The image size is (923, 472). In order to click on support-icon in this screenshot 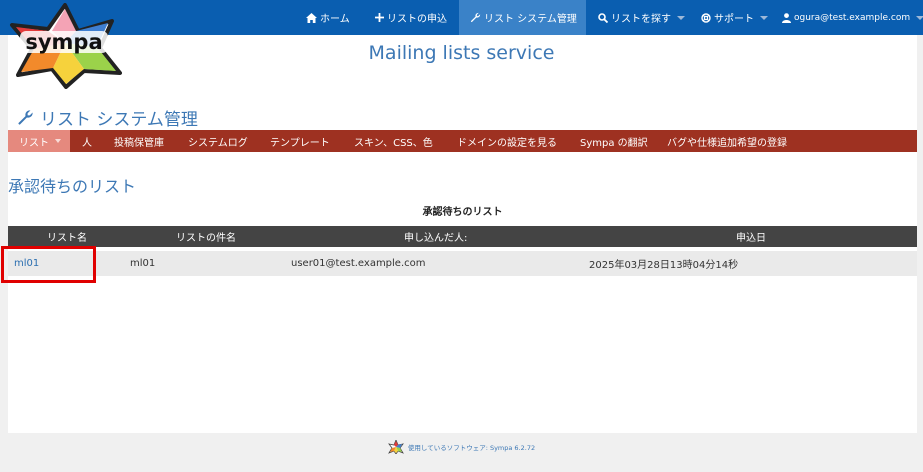, I will do `click(706, 17)`.